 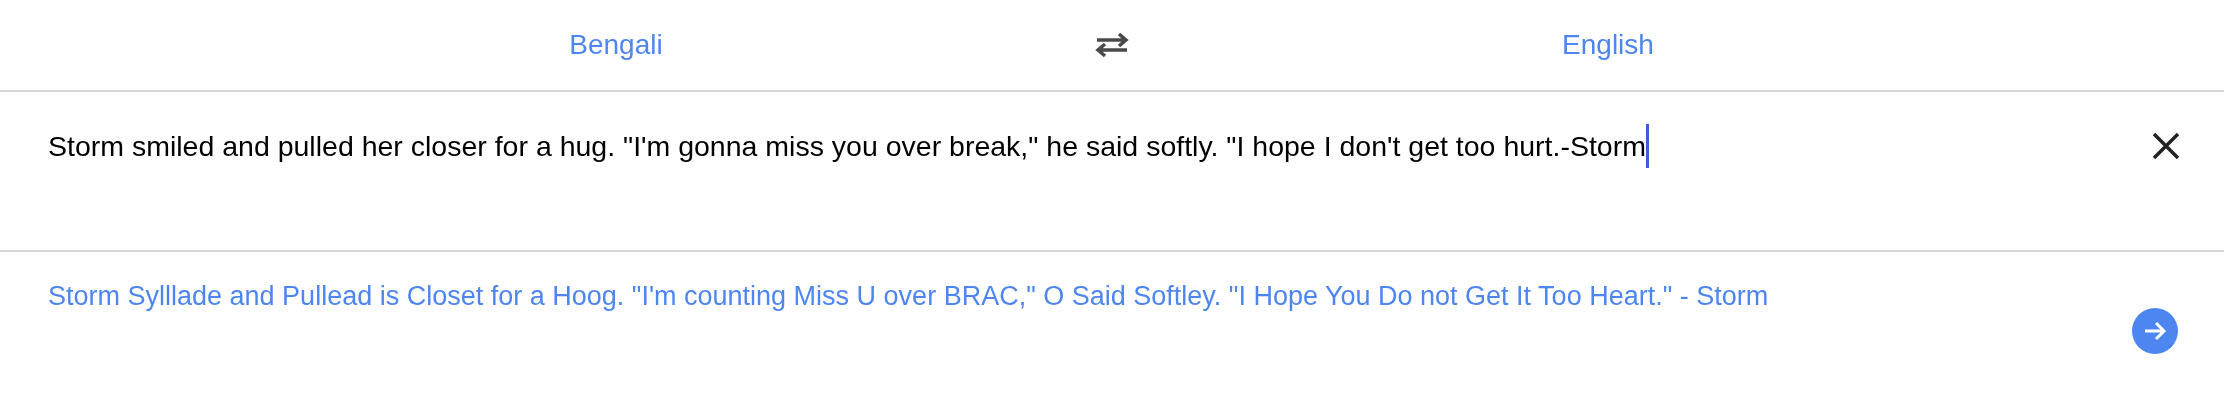 I want to click on target-language-button: English, so click(x=1608, y=45).